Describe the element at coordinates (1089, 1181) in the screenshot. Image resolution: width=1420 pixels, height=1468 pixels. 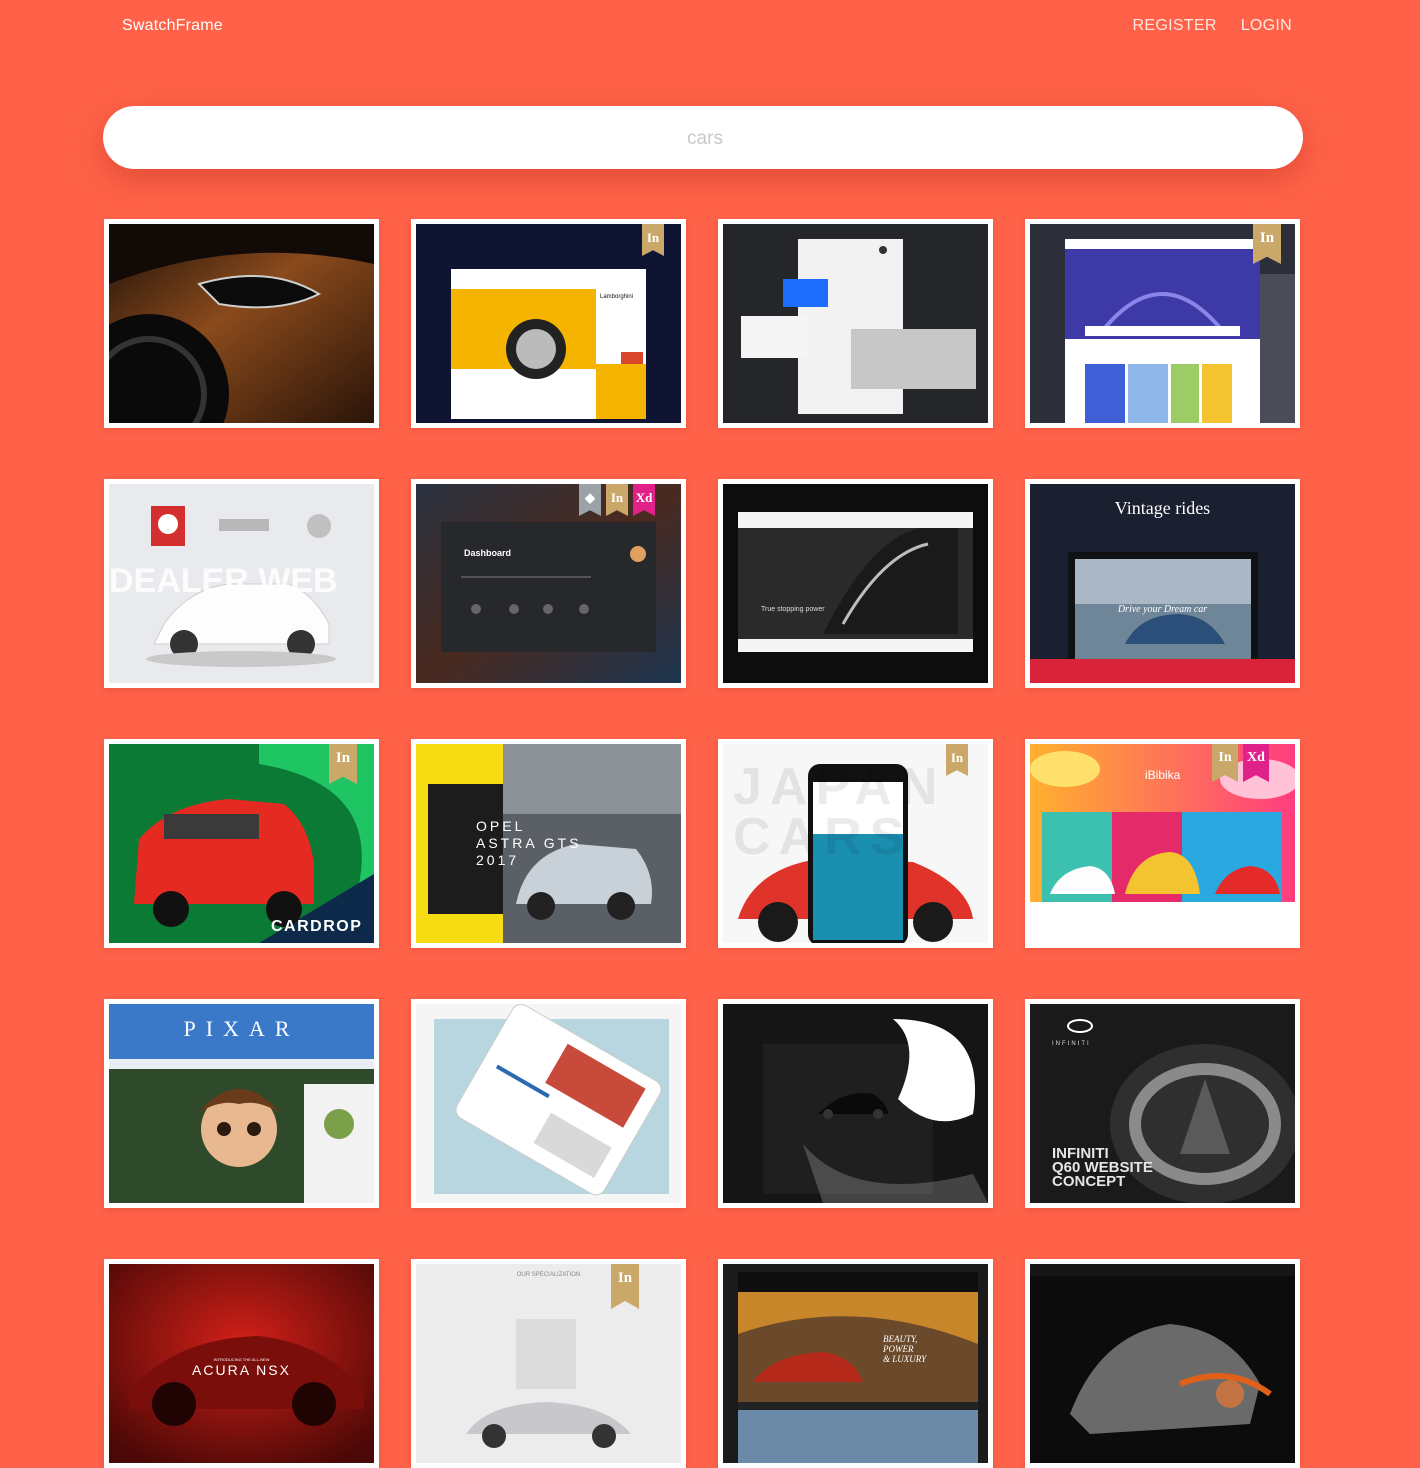
I see `card-text-line: CONCEPT` at that location.